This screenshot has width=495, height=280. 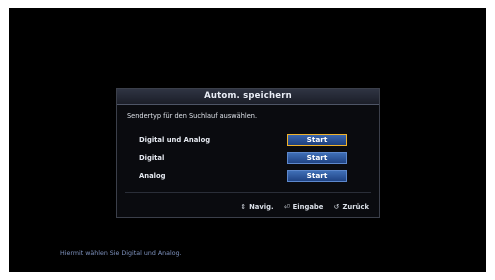 What do you see at coordinates (175, 140) in the screenshot?
I see `option-label-digital-analog: Digital und Analog` at bounding box center [175, 140].